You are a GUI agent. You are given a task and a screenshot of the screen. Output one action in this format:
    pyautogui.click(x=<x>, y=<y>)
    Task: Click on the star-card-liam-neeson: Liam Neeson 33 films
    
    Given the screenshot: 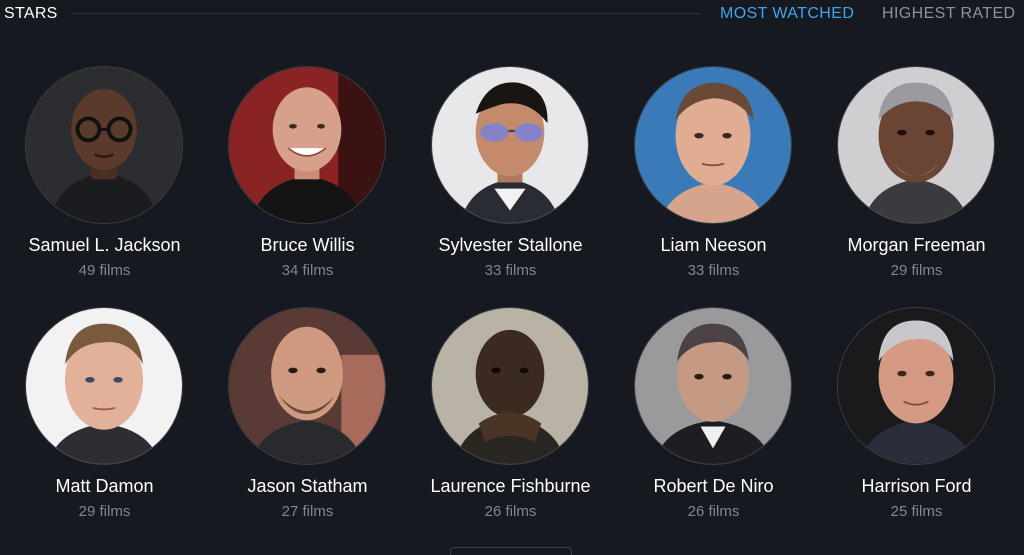 What is the action you would take?
    pyautogui.click(x=713, y=182)
    